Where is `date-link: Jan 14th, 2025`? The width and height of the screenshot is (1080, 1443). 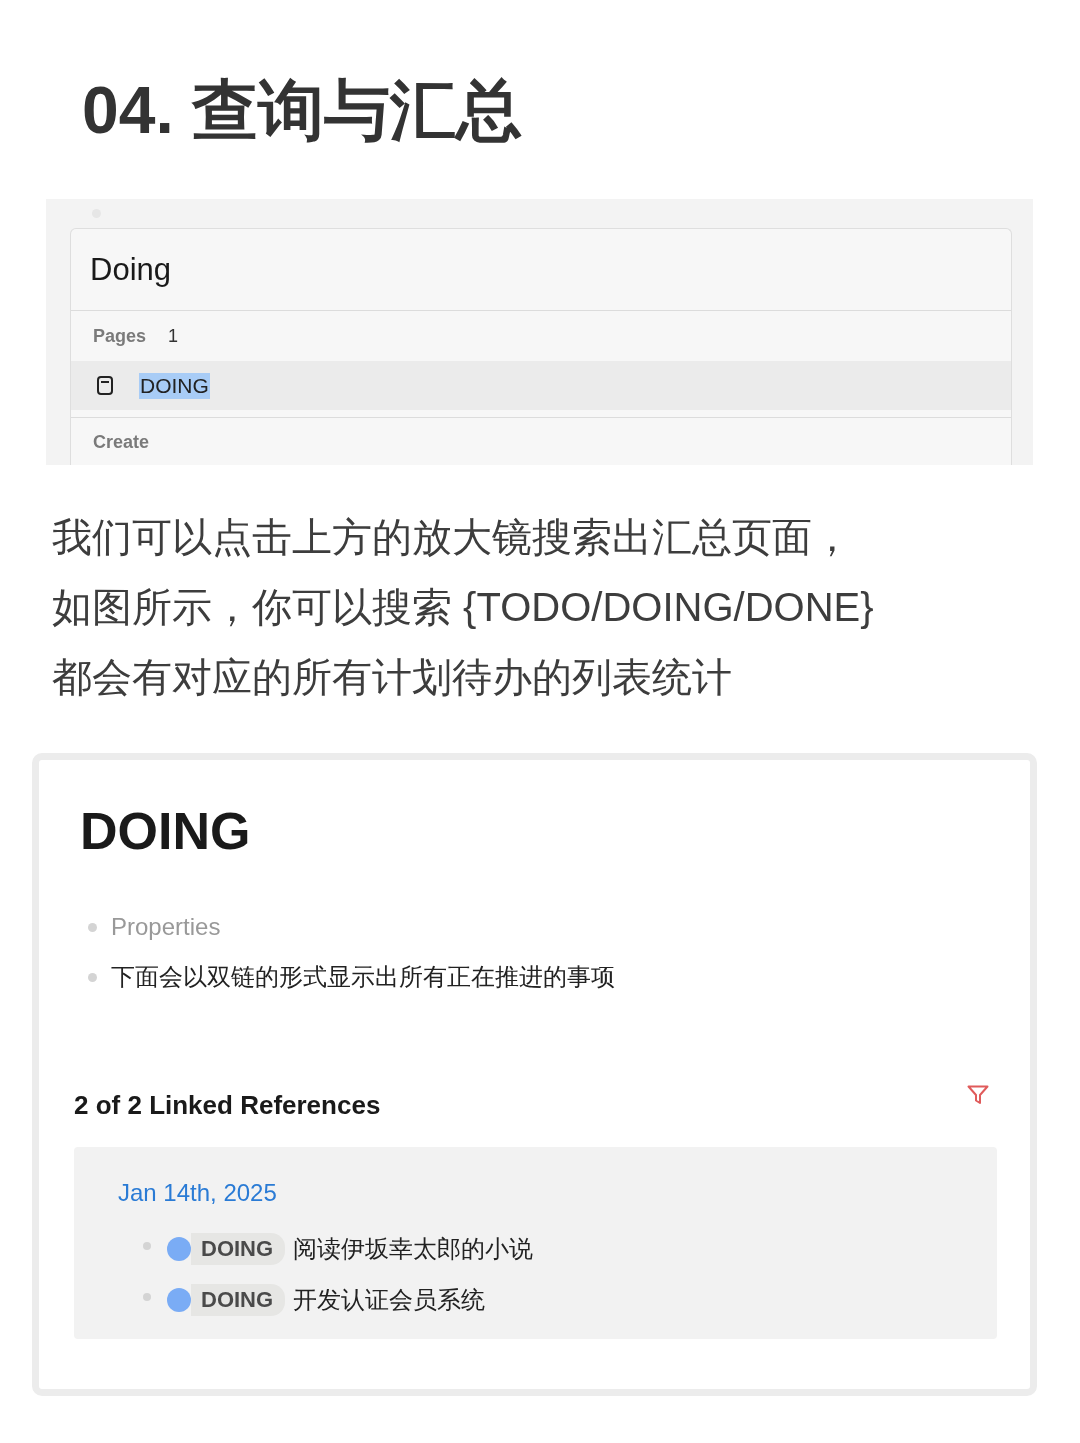
date-link: Jan 14th, 2025 is located at coordinates (197, 1193).